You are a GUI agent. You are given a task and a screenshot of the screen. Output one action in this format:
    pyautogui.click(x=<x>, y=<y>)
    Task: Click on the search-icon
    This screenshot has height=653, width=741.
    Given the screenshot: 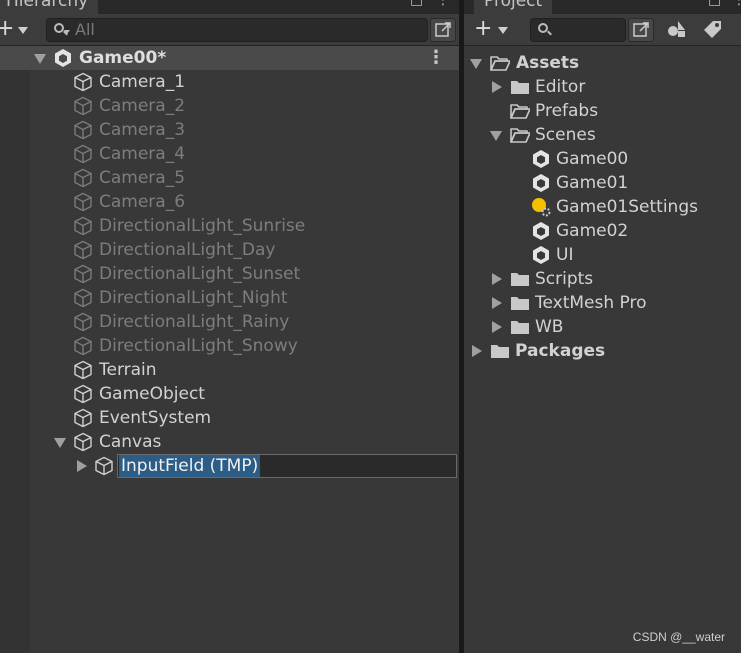 What is the action you would take?
    pyautogui.click(x=543, y=28)
    